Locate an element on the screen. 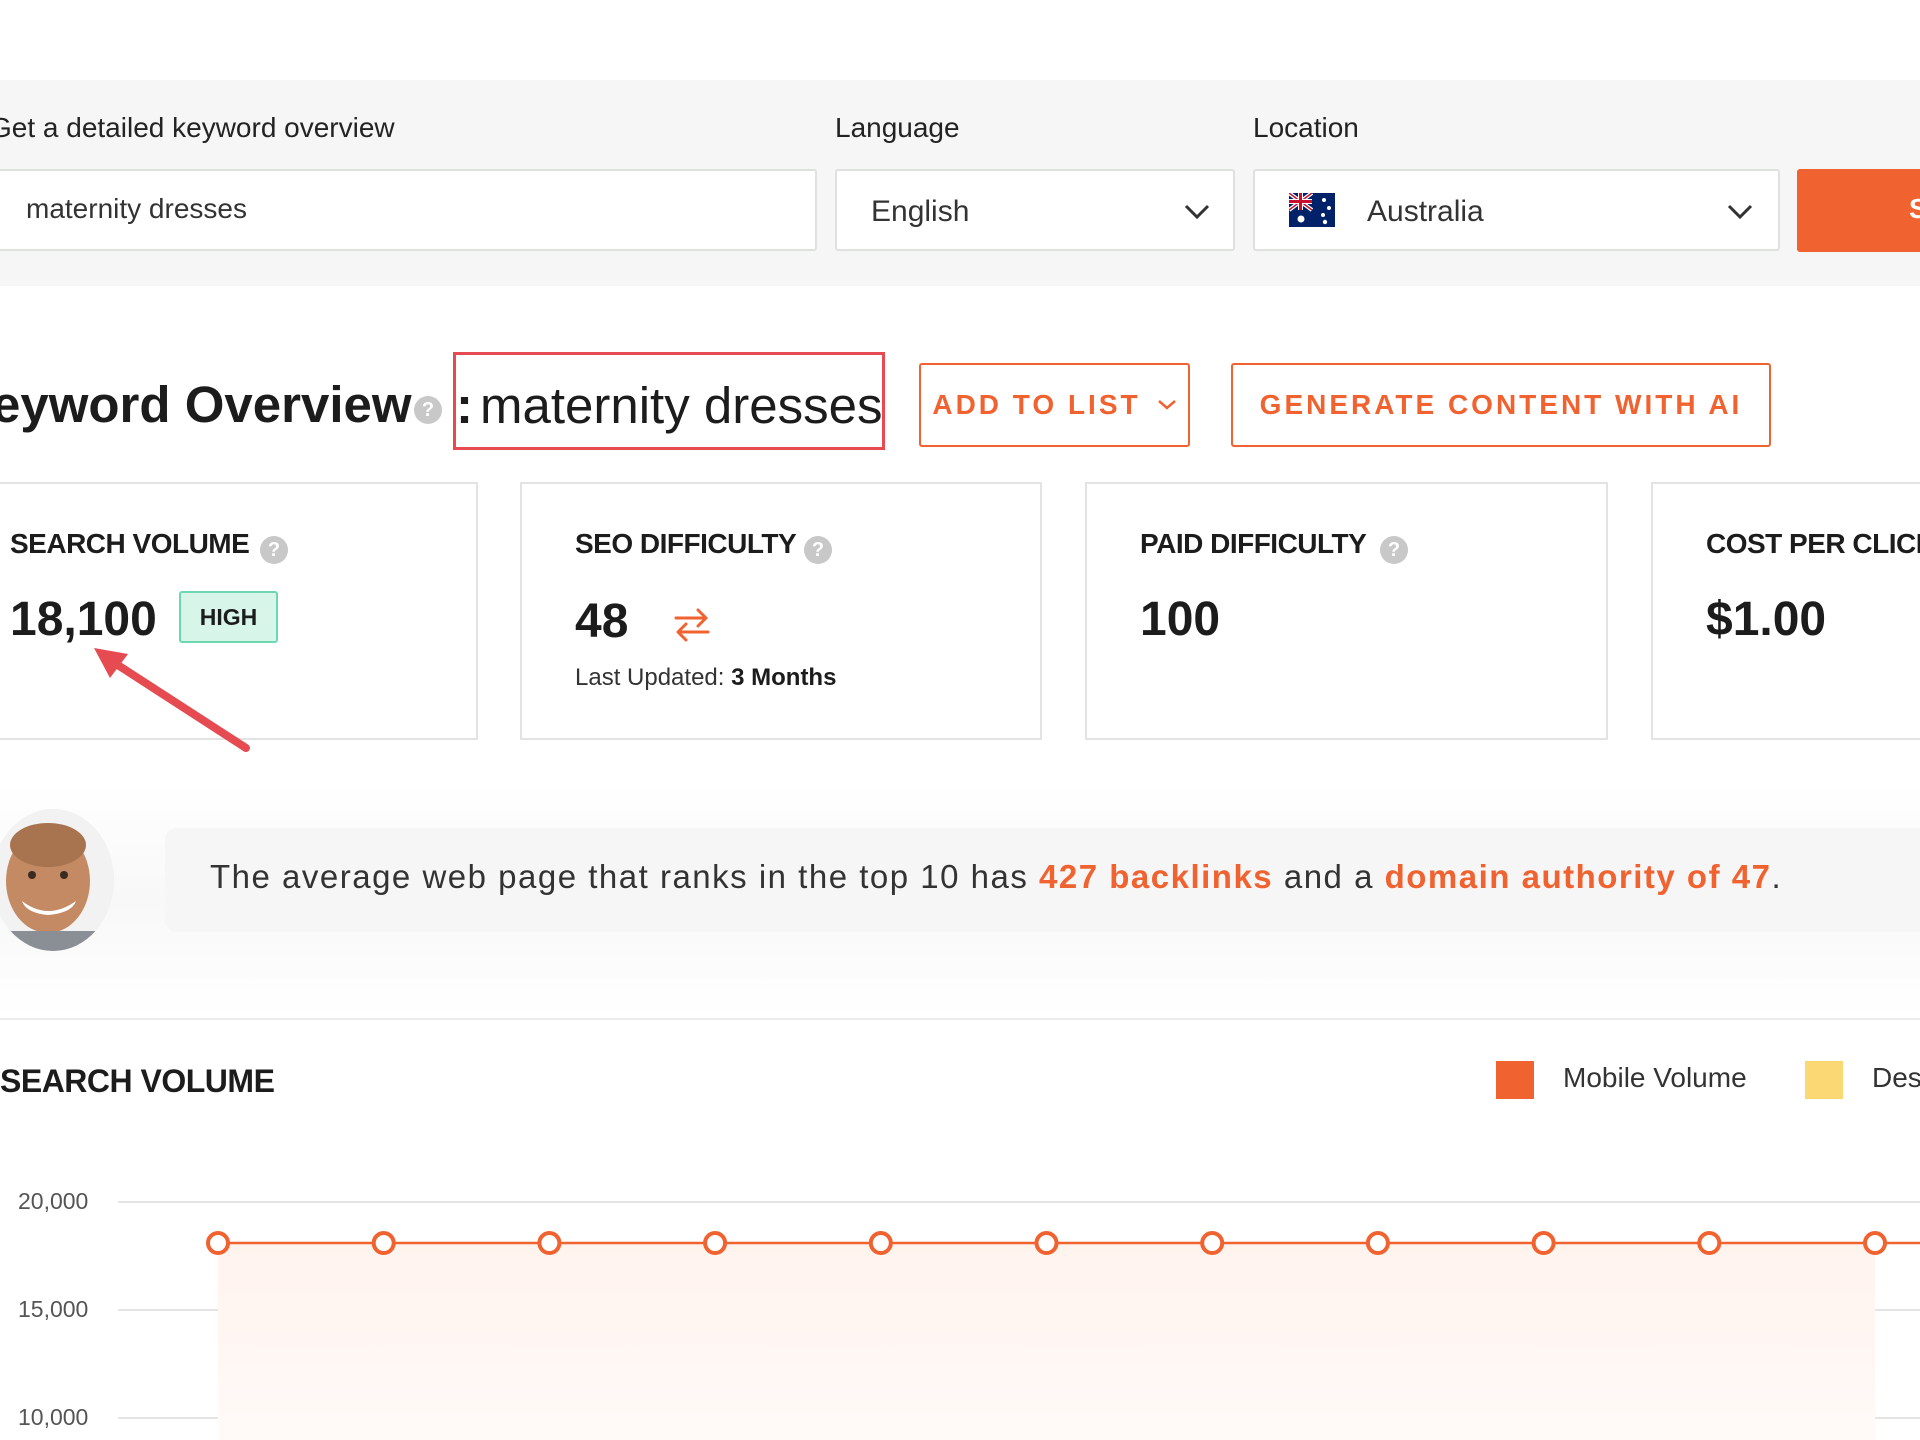 The width and height of the screenshot is (1920, 1440). legend-label-mobile: Mobile Volume is located at coordinates (1655, 1078).